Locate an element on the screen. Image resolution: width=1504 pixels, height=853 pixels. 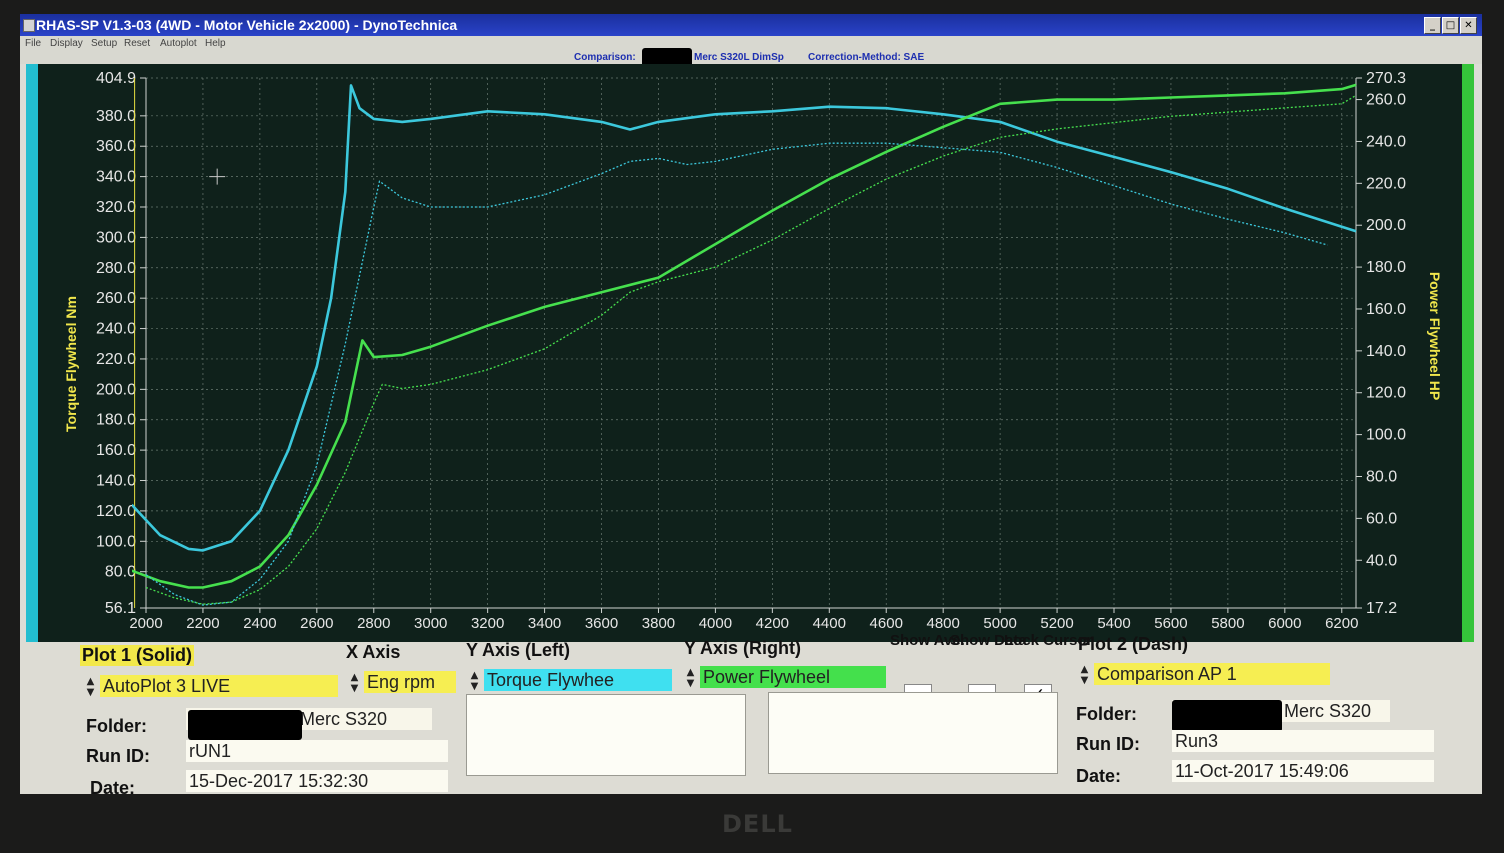
plot2-notes-box is located at coordinates (913, 733).